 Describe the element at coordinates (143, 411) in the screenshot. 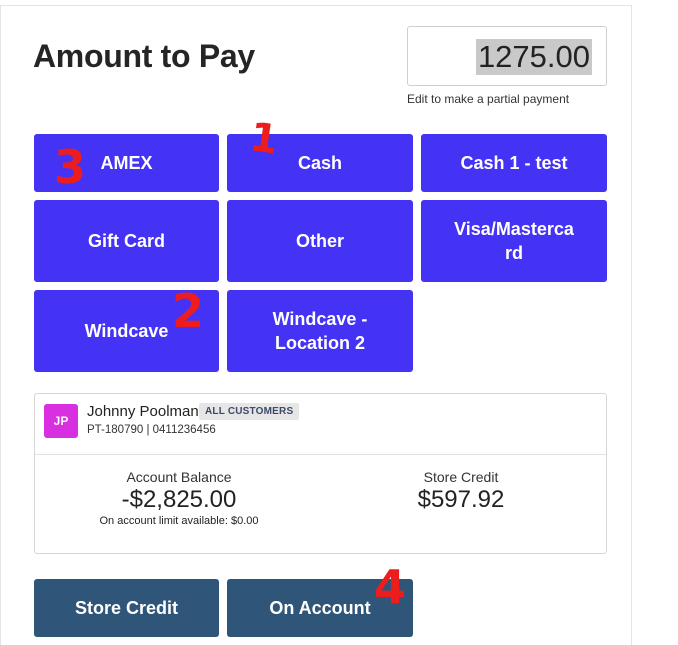

I see `customer-name: Johnny Poolman` at that location.